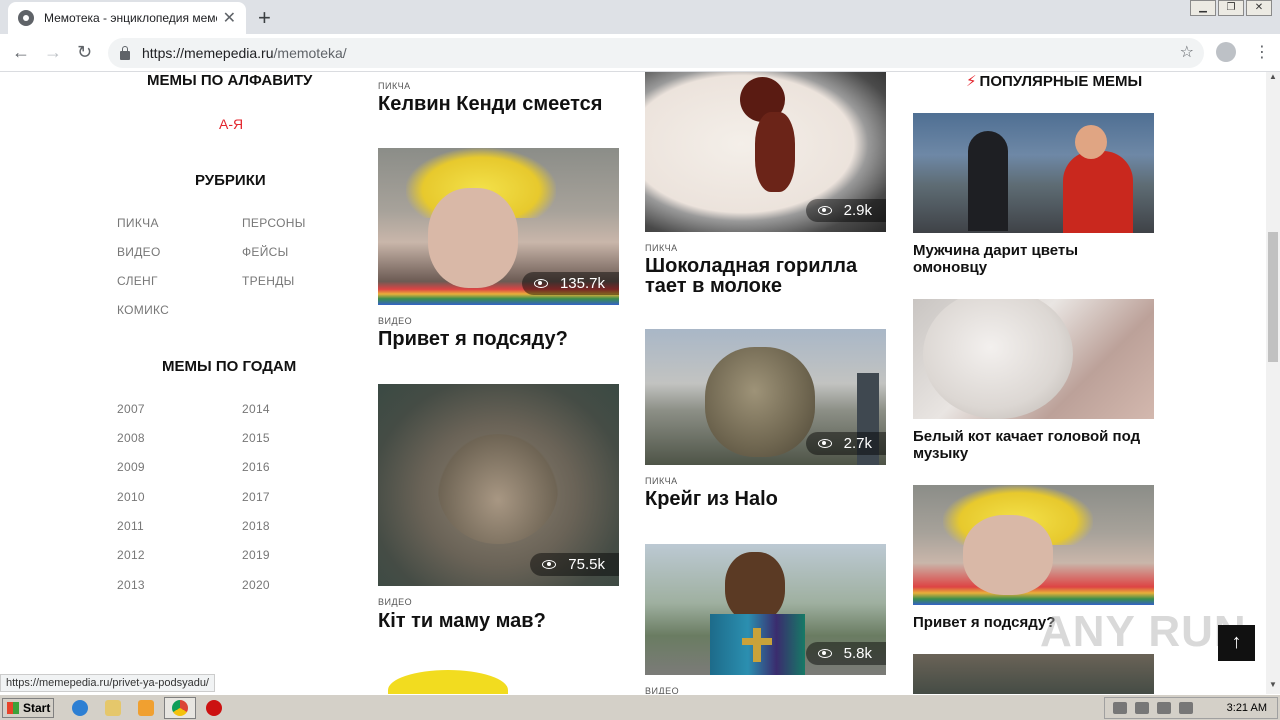 The width and height of the screenshot is (1280, 720). I want to click on year-link: 2016, so click(256, 467).